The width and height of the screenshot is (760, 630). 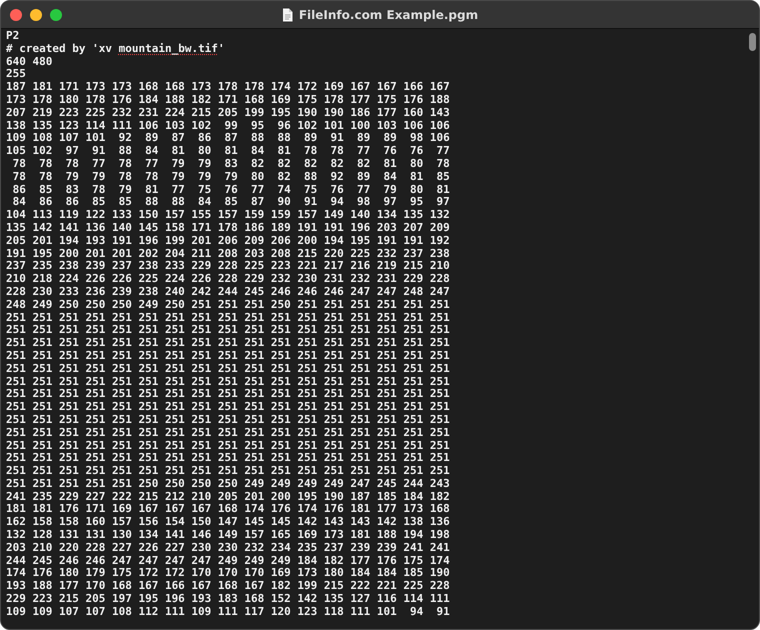 I want to click on text-line: 193 188 177 170 168 167 166 167 168 167 182 199 215 222 221 225 228, so click(x=228, y=587).